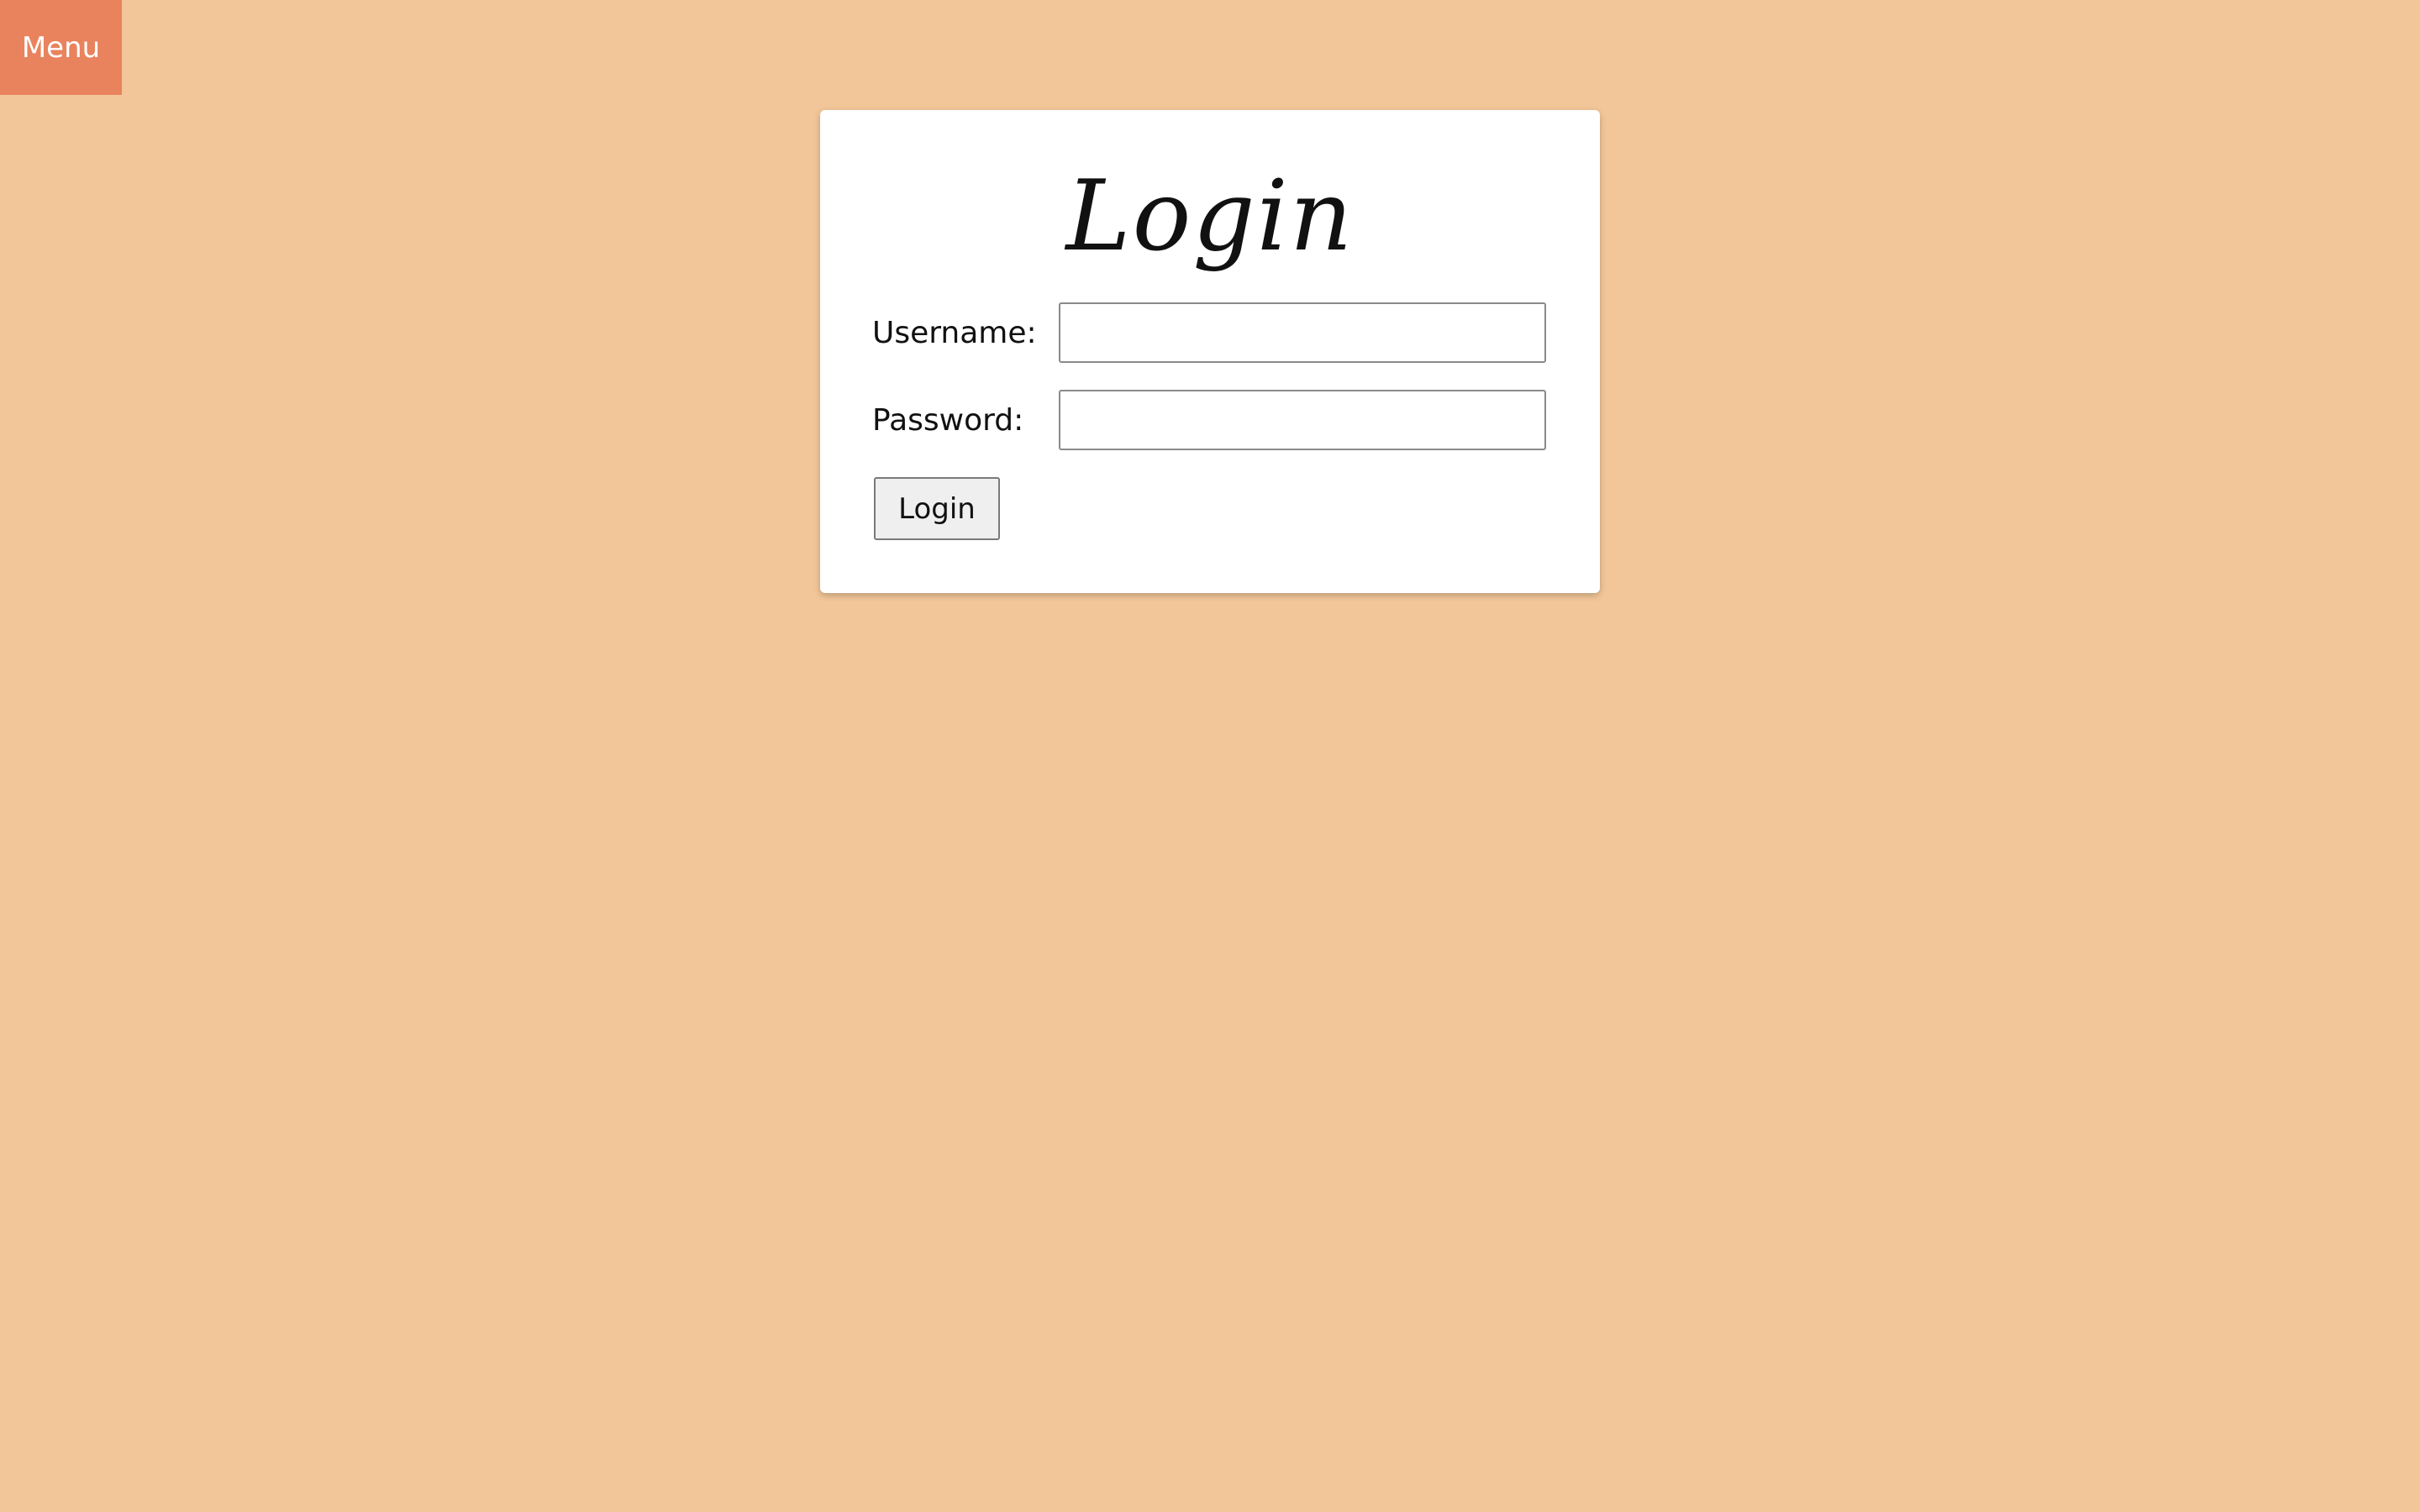  What do you see at coordinates (955, 332) in the screenshot?
I see `username-label: Username:` at bounding box center [955, 332].